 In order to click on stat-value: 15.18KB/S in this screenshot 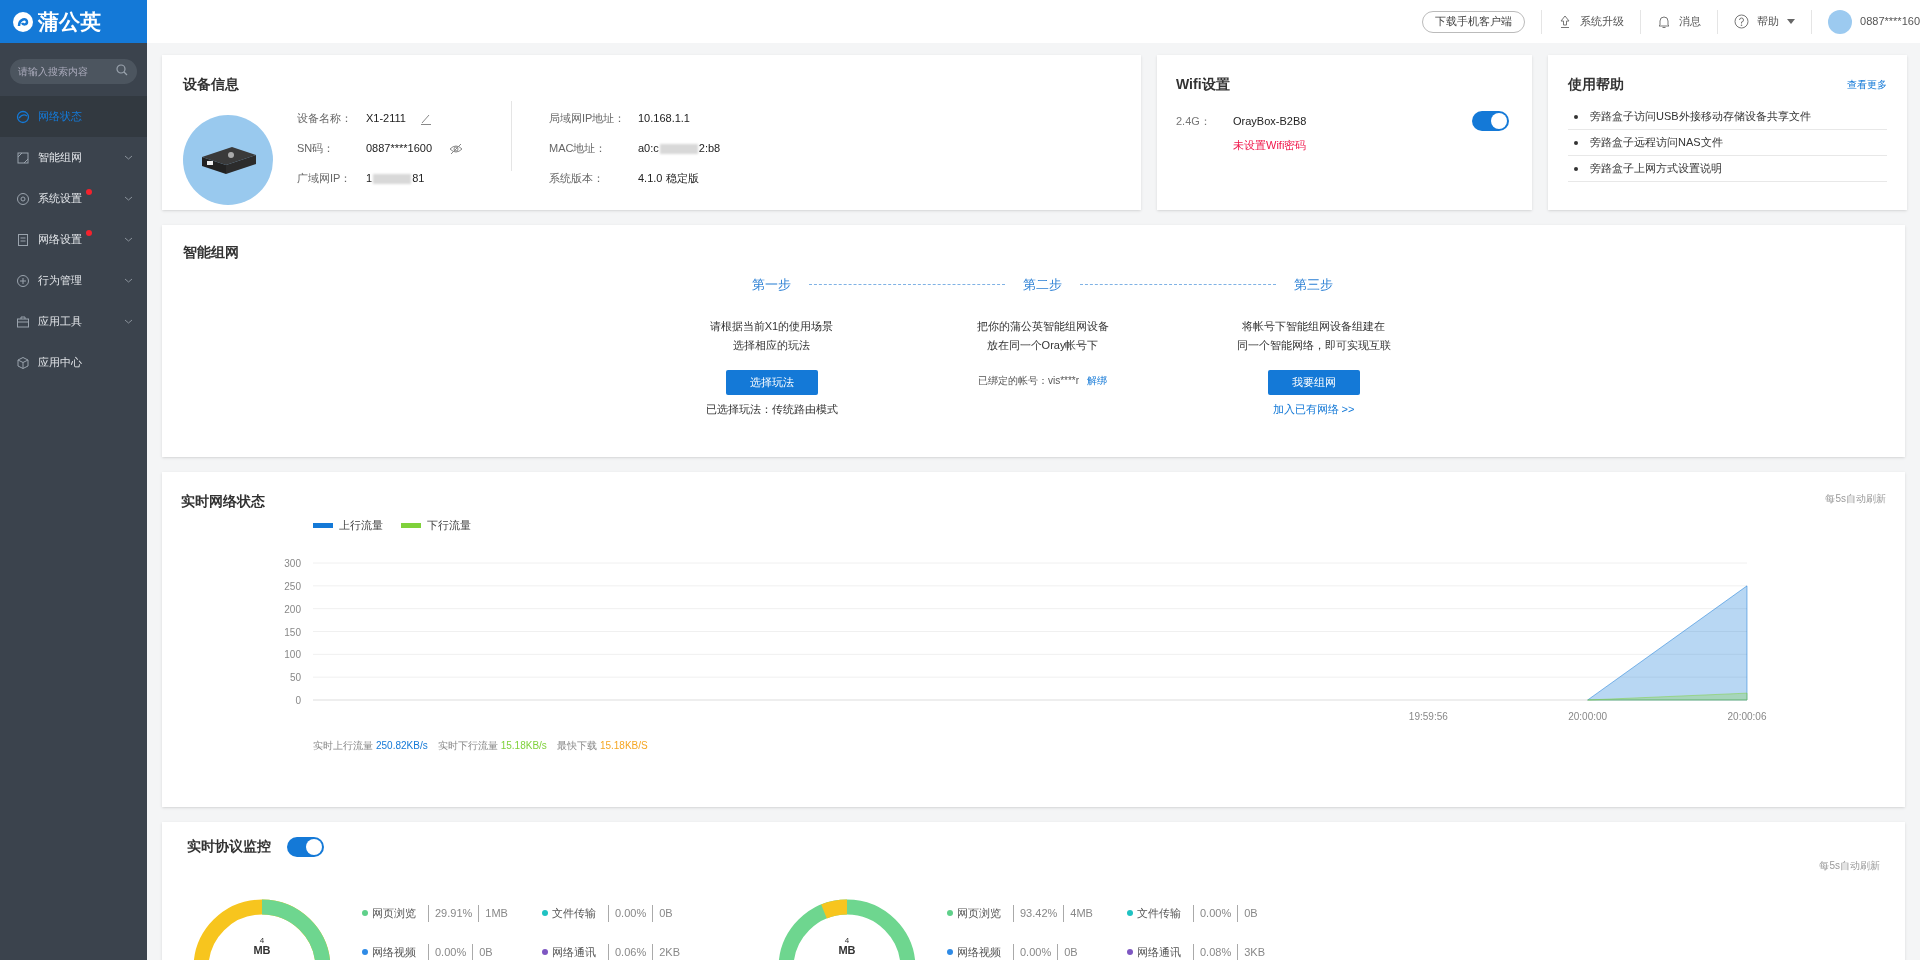, I will do `click(623, 745)`.